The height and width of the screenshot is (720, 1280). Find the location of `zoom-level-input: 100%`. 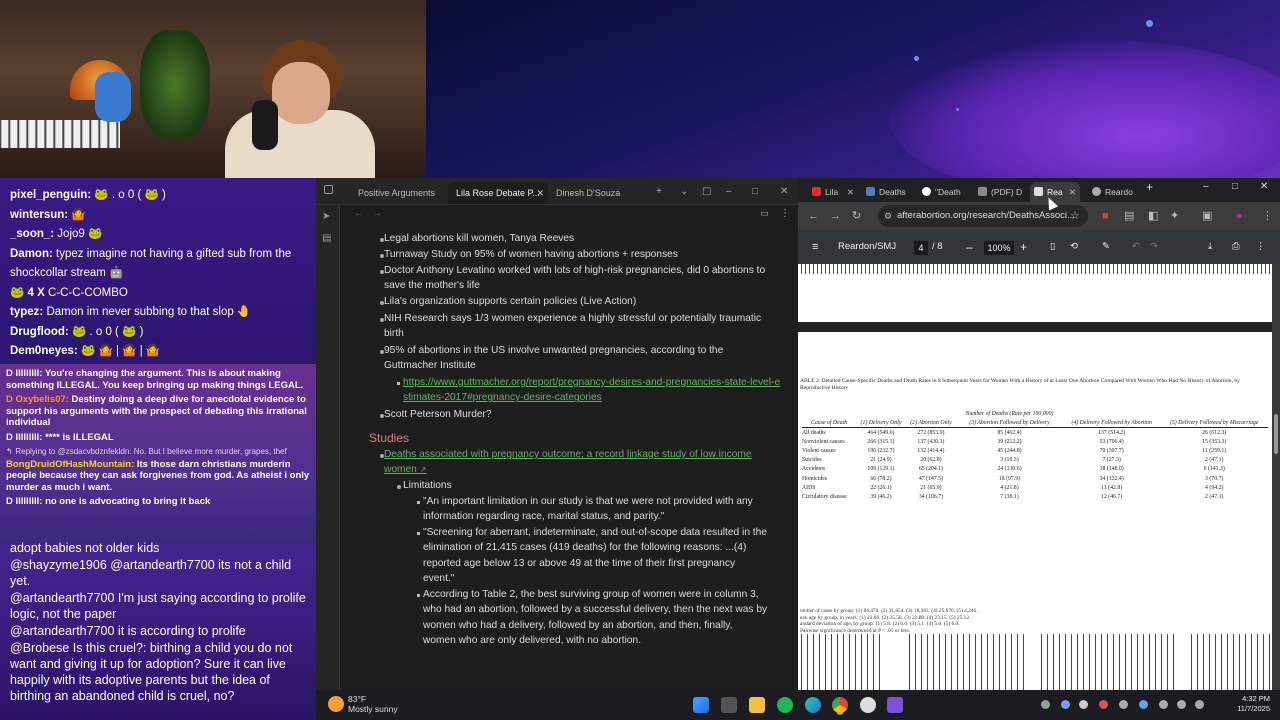

zoom-level-input: 100% is located at coordinates (999, 248).